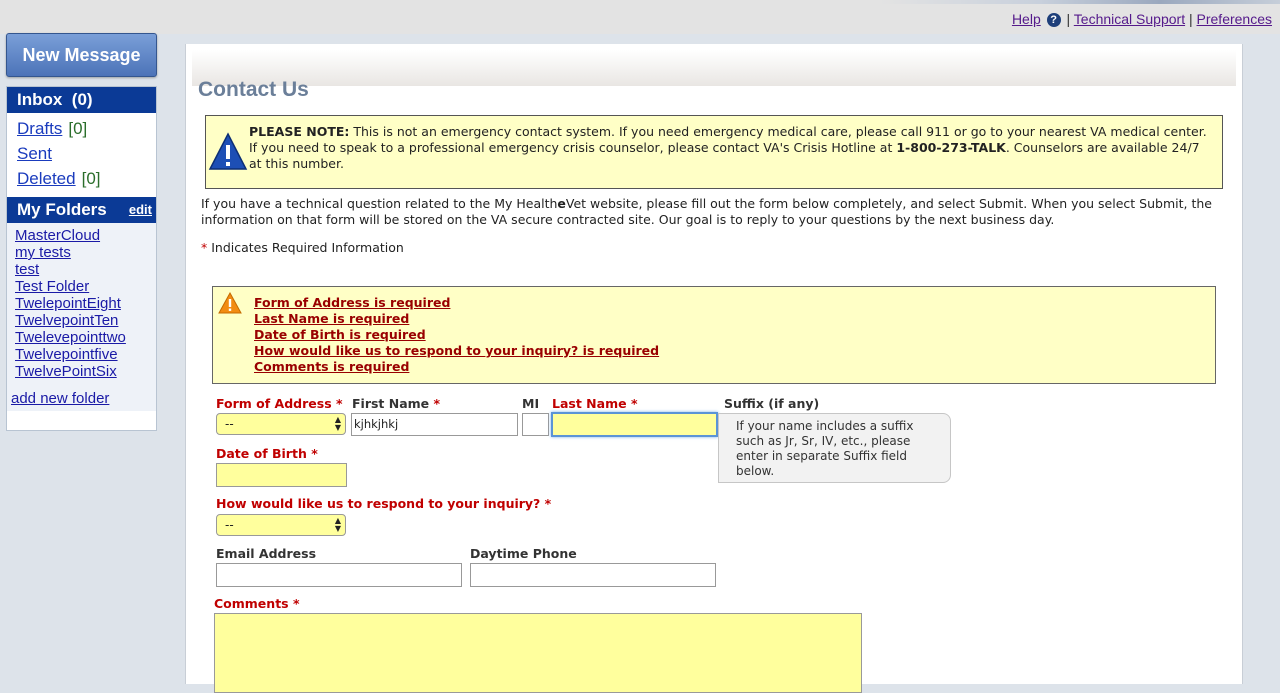 This screenshot has width=1280, height=693. I want to click on folder-link: test, so click(27, 269).